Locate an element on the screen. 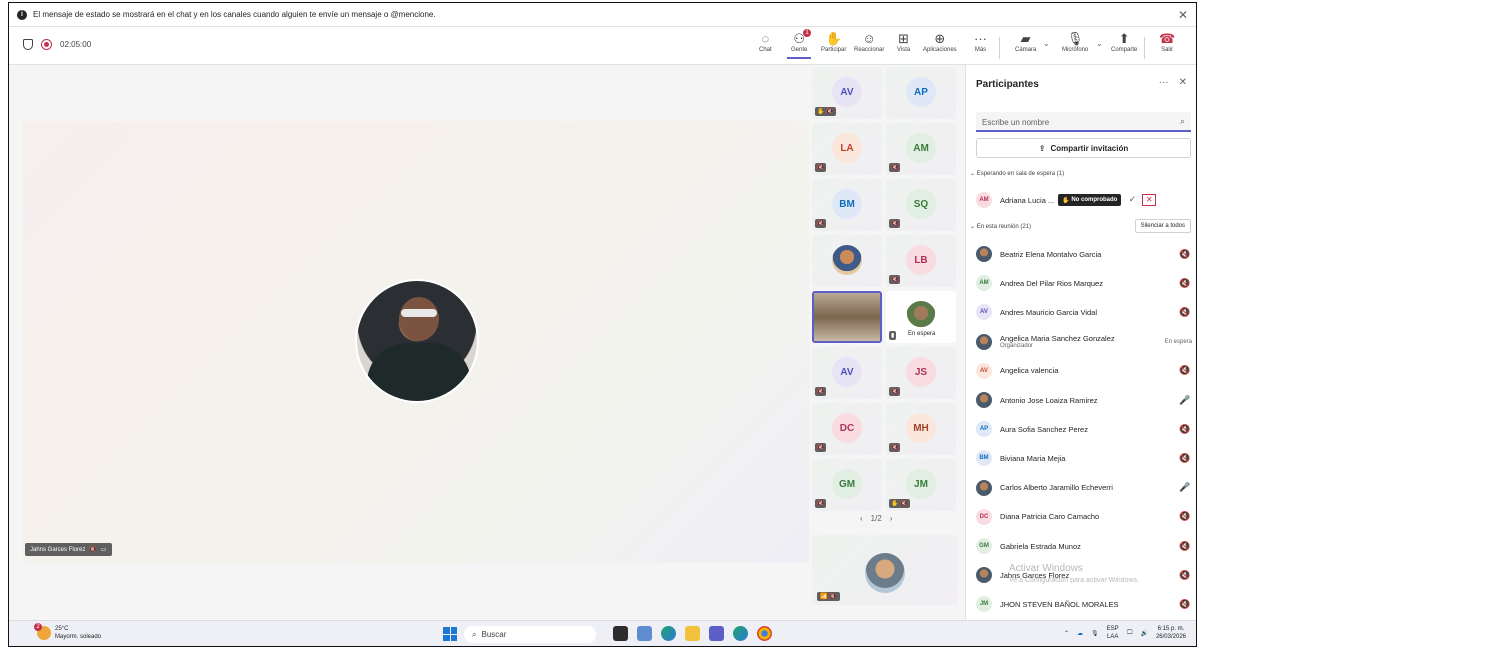 The image size is (1489, 649). participant-tile: JS 🔇 is located at coordinates (921, 373).